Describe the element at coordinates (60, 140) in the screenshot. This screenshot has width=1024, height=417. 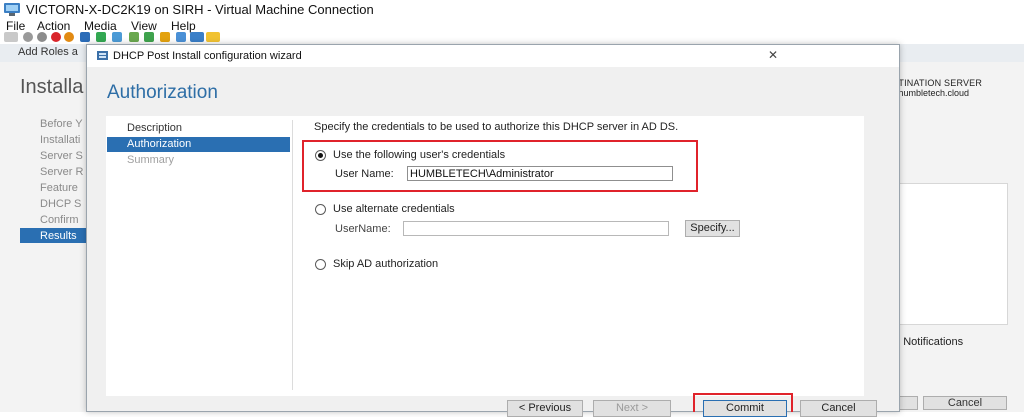
I see `bg-step-installation-type: Installati` at that location.